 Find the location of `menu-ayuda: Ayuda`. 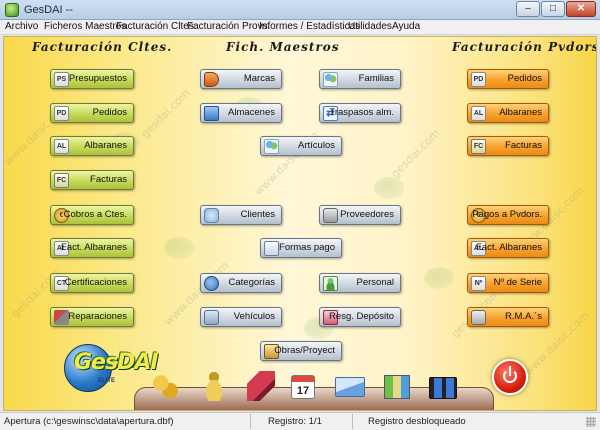

menu-ayuda: Ayuda is located at coordinates (406, 26).